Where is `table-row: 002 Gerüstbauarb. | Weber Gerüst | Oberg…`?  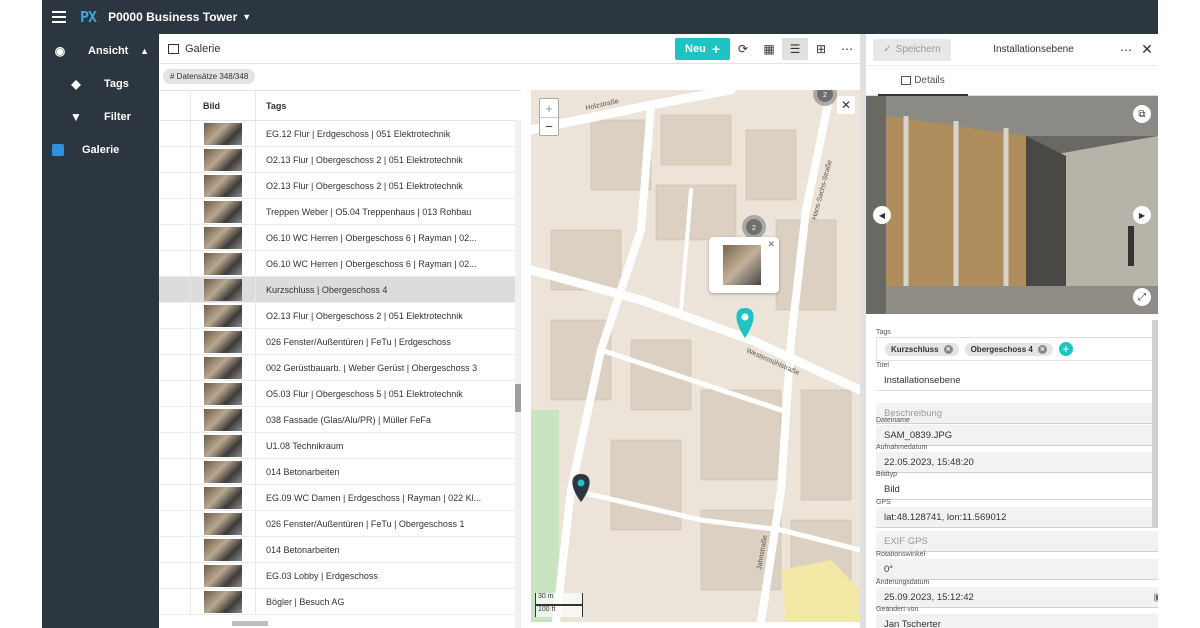
table-row: 002 Gerüstbauarb. | Weber Gerüst | Oberg… is located at coordinates (340, 368).